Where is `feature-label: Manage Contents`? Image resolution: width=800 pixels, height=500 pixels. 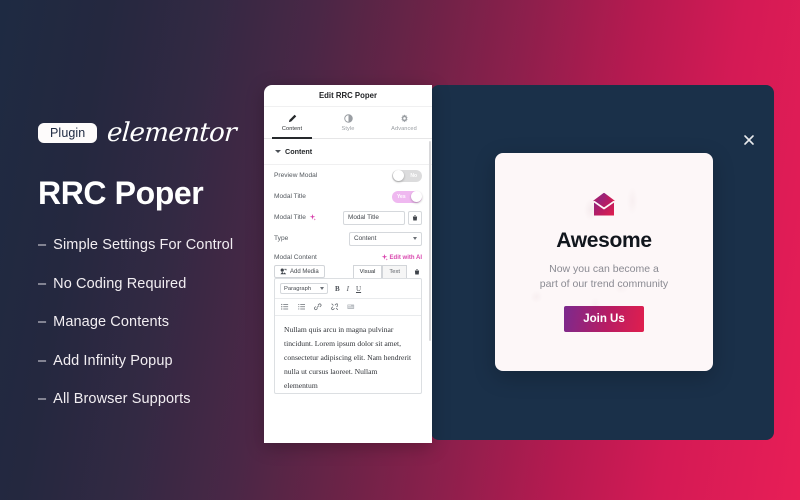
feature-label: Manage Contents is located at coordinates (111, 322).